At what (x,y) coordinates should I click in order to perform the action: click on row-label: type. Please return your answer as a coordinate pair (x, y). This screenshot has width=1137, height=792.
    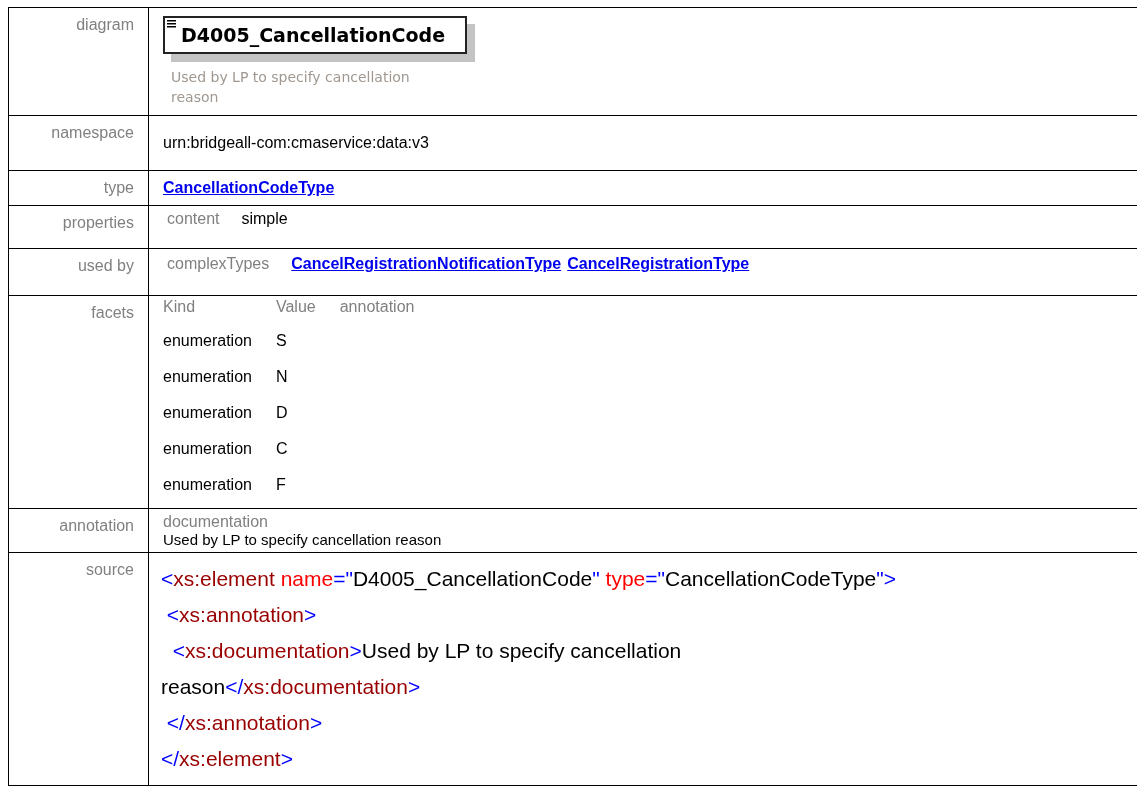
    Looking at the image, I should click on (118, 188).